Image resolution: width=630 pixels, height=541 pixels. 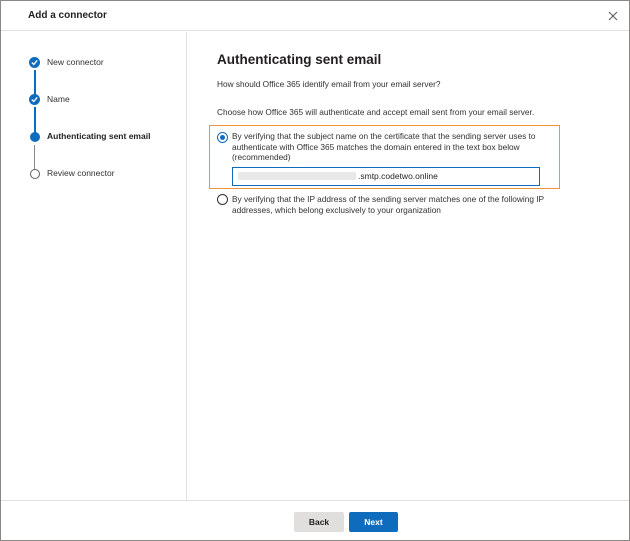 I want to click on domain-input-value: .smtp.codetwo.online, so click(x=398, y=176).